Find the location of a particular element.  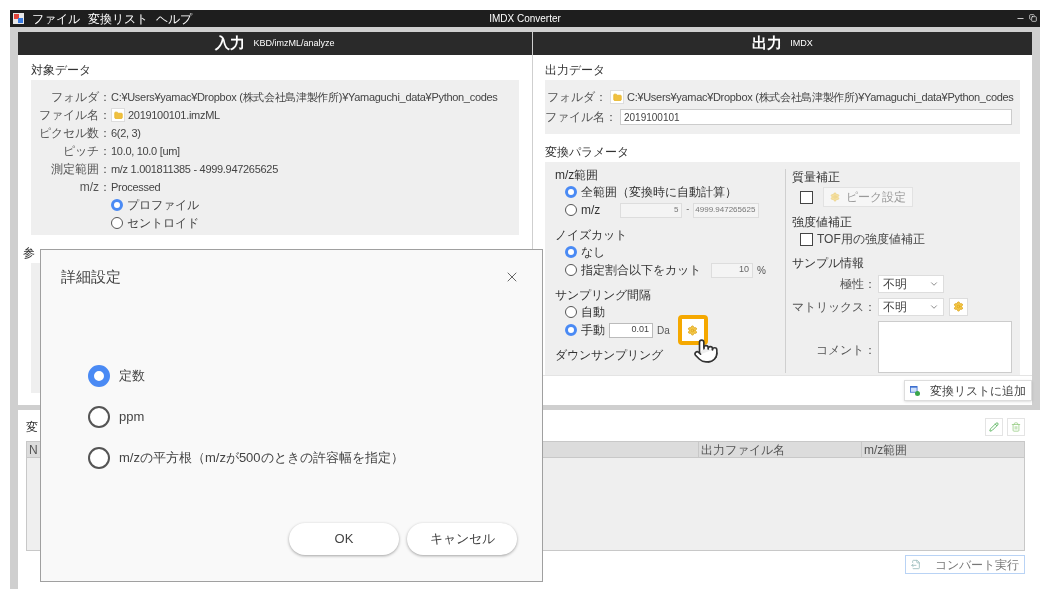

unit-label: Da is located at coordinates (663, 330).